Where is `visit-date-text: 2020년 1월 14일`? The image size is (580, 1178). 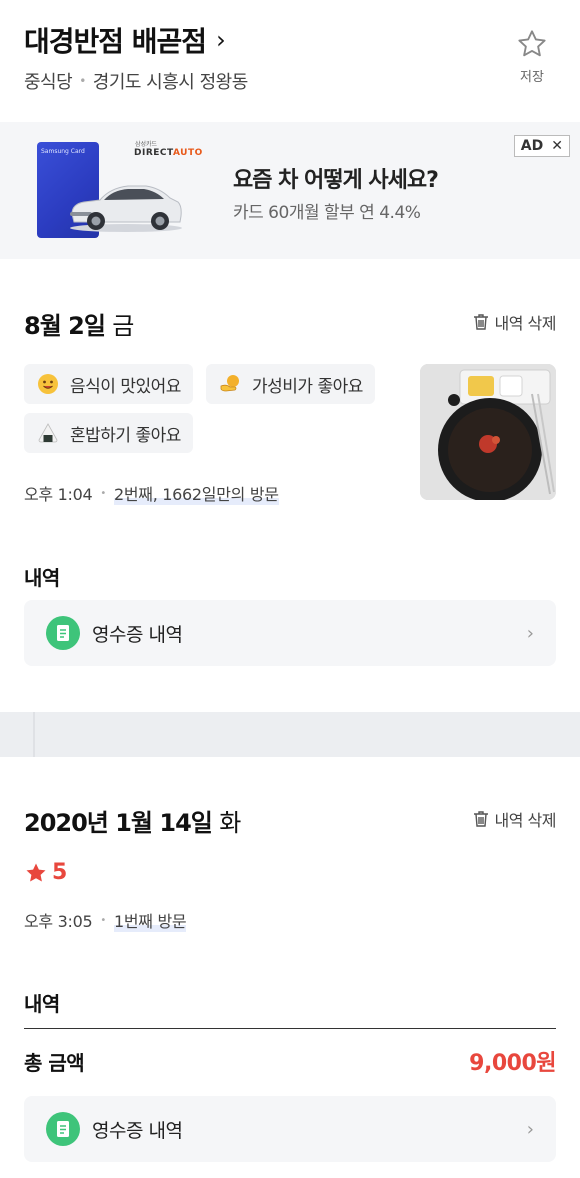 visit-date-text: 2020년 1월 14일 is located at coordinates (118, 823).